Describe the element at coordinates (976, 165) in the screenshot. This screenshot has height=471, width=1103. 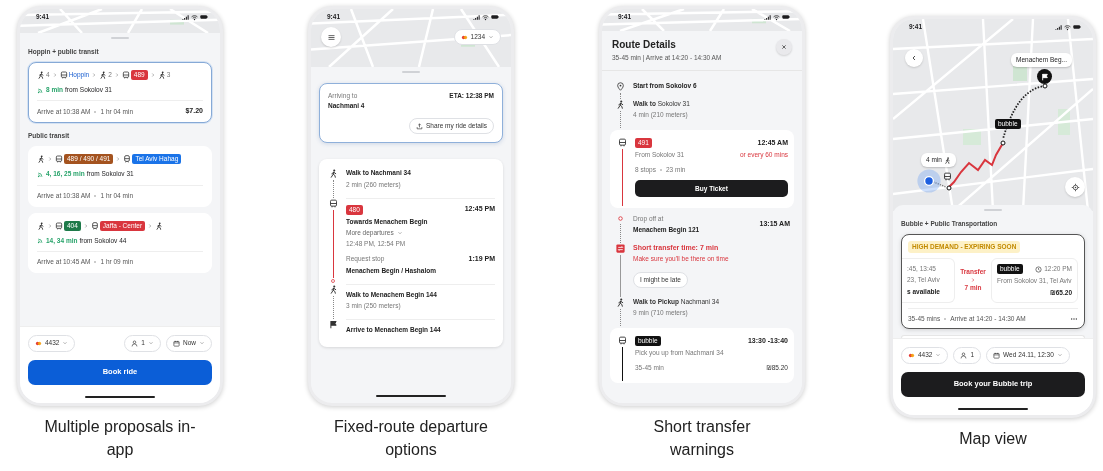
I see `transit-route` at that location.